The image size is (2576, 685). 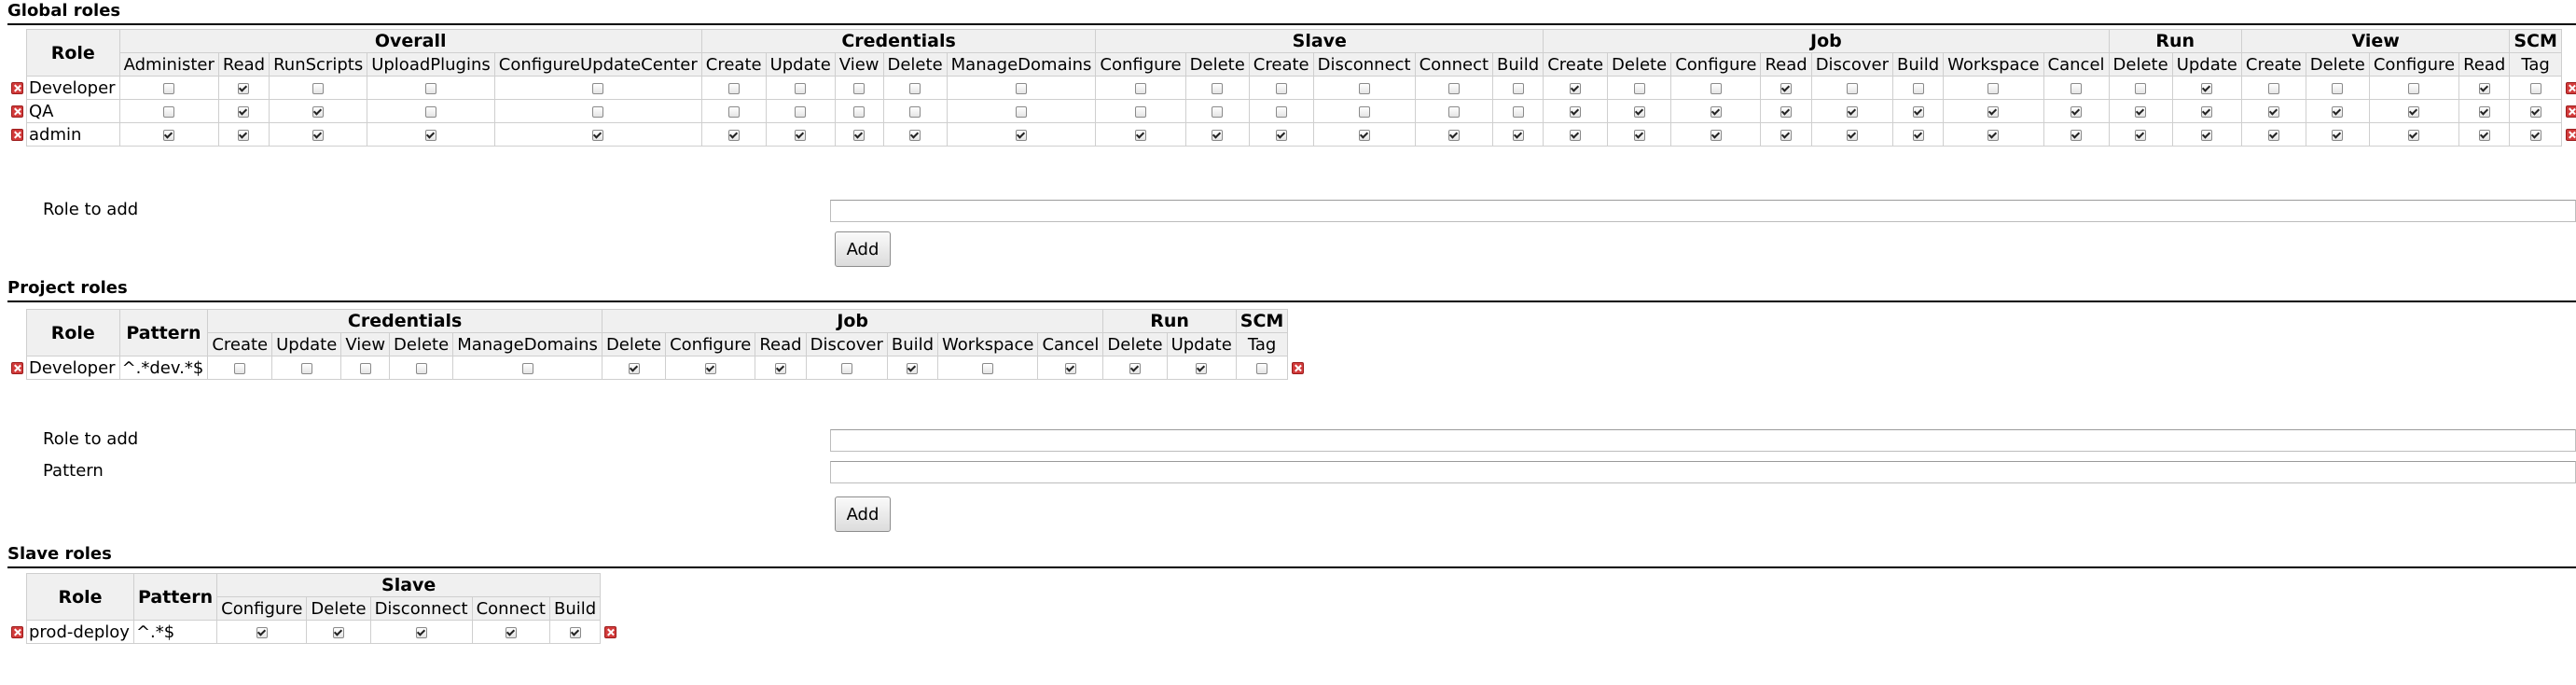 What do you see at coordinates (863, 249) in the screenshot?
I see `global-add-button: Add` at bounding box center [863, 249].